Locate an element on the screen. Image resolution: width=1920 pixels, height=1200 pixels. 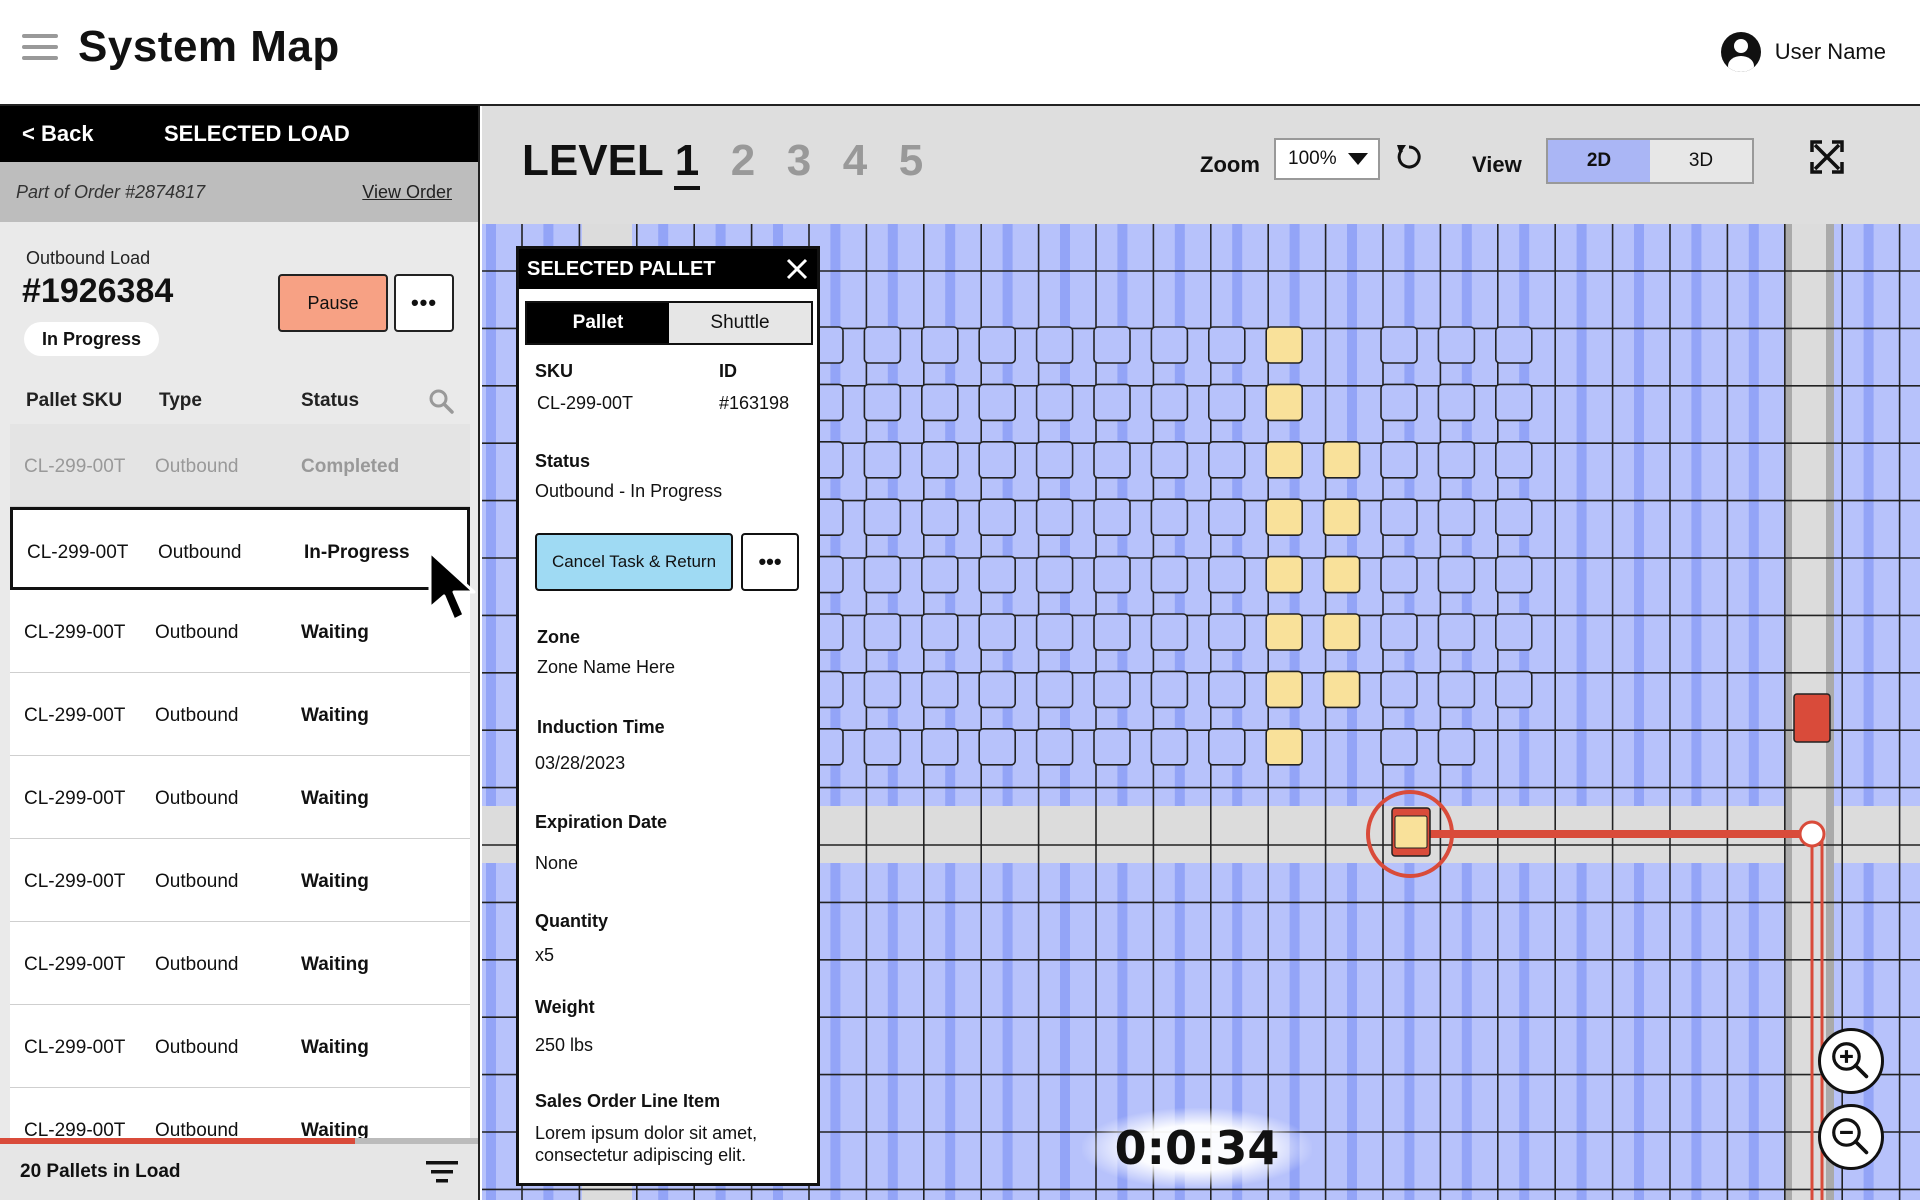
zoom-in-icon is located at coordinates (1851, 1061).